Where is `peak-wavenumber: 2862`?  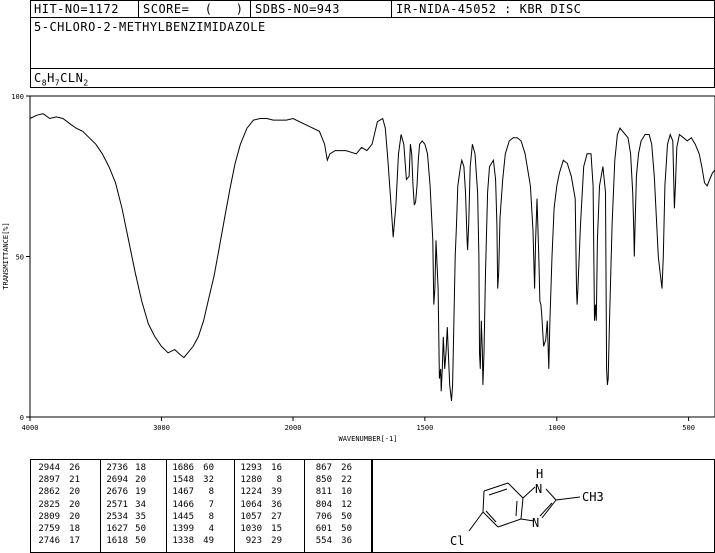 peak-wavenumber: 2862 is located at coordinates (49, 492).